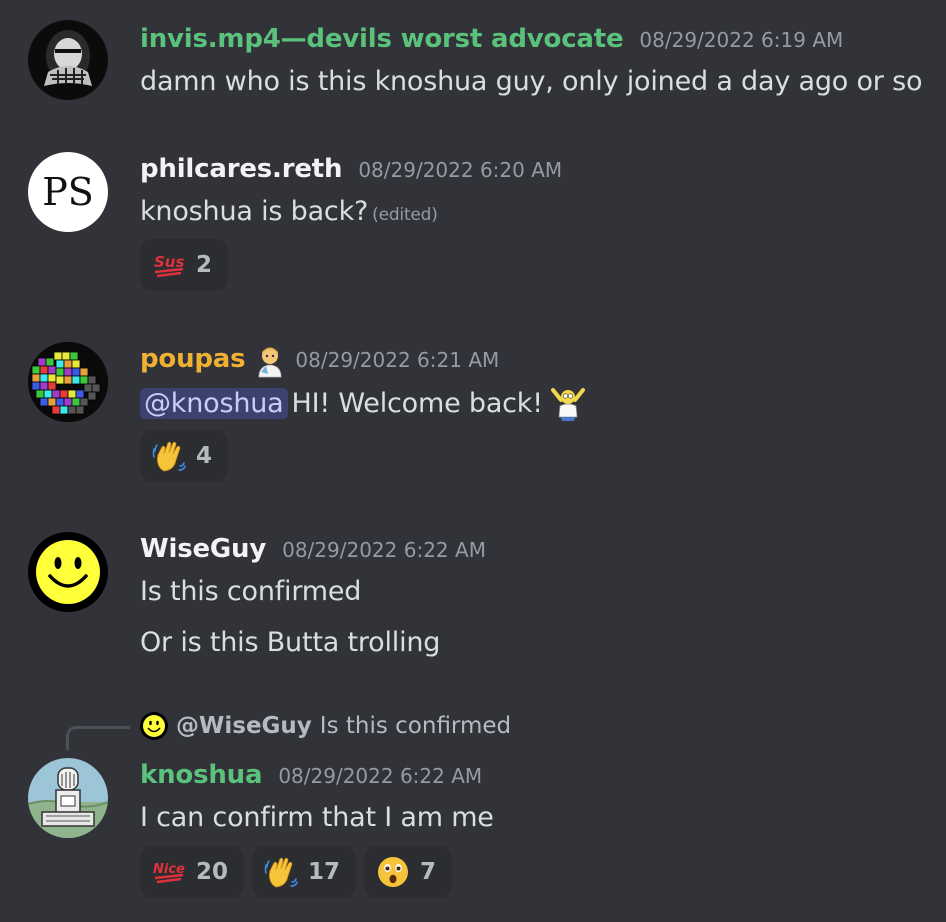 Image resolution: width=946 pixels, height=922 pixels. What do you see at coordinates (212, 872) in the screenshot?
I see `reaction-count: 20` at bounding box center [212, 872].